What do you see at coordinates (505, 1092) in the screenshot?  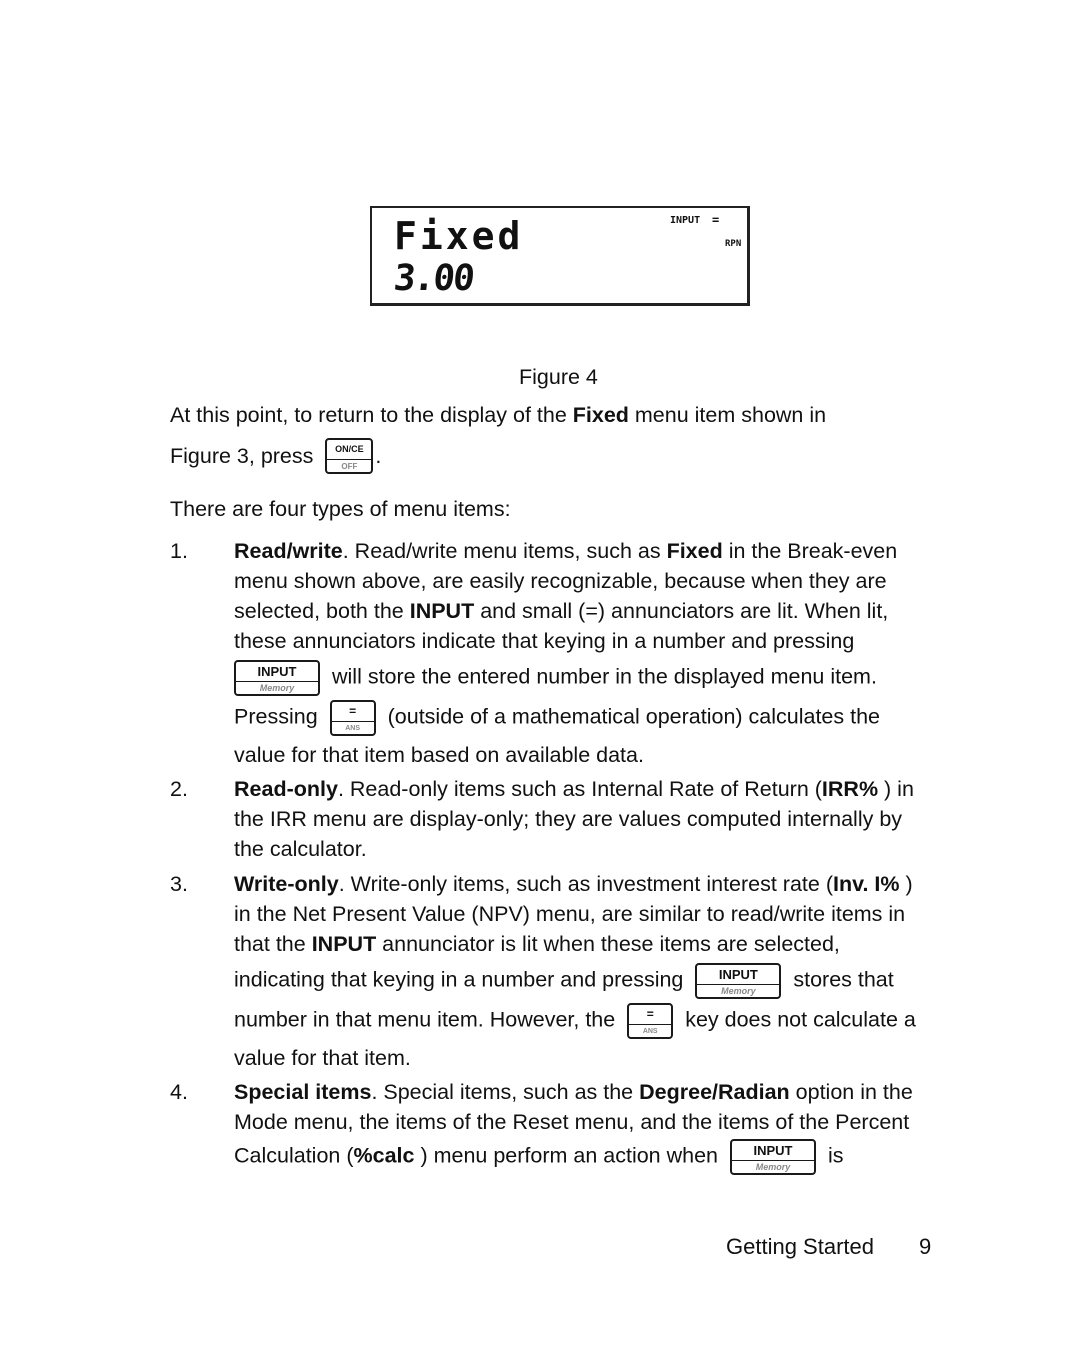 I see `item-text: . Special items, such as the` at bounding box center [505, 1092].